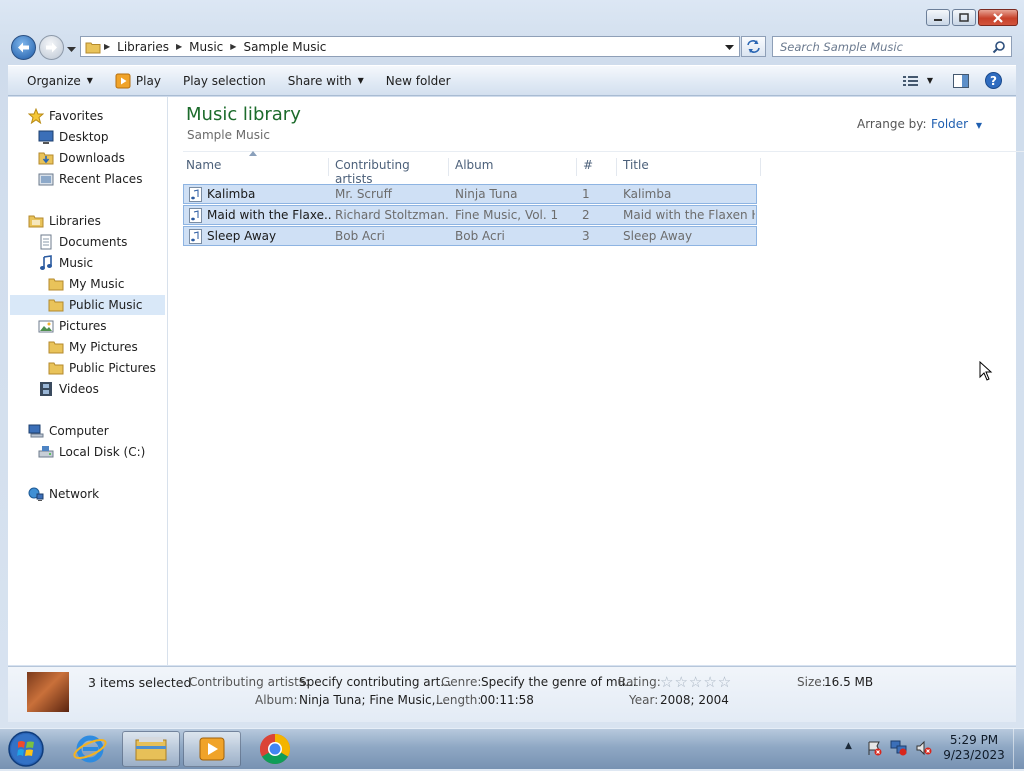 Image resolution: width=1024 pixels, height=771 pixels. Describe the element at coordinates (26, 749) in the screenshot. I see `start-button` at that location.